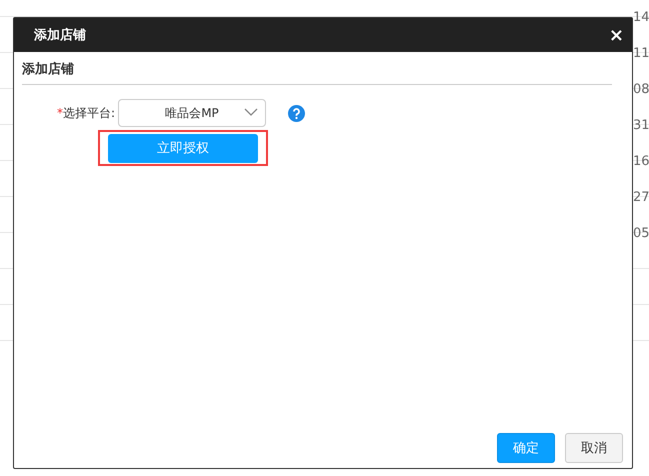  What do you see at coordinates (641, 17) in the screenshot?
I see `table-cell: 14` at bounding box center [641, 17].